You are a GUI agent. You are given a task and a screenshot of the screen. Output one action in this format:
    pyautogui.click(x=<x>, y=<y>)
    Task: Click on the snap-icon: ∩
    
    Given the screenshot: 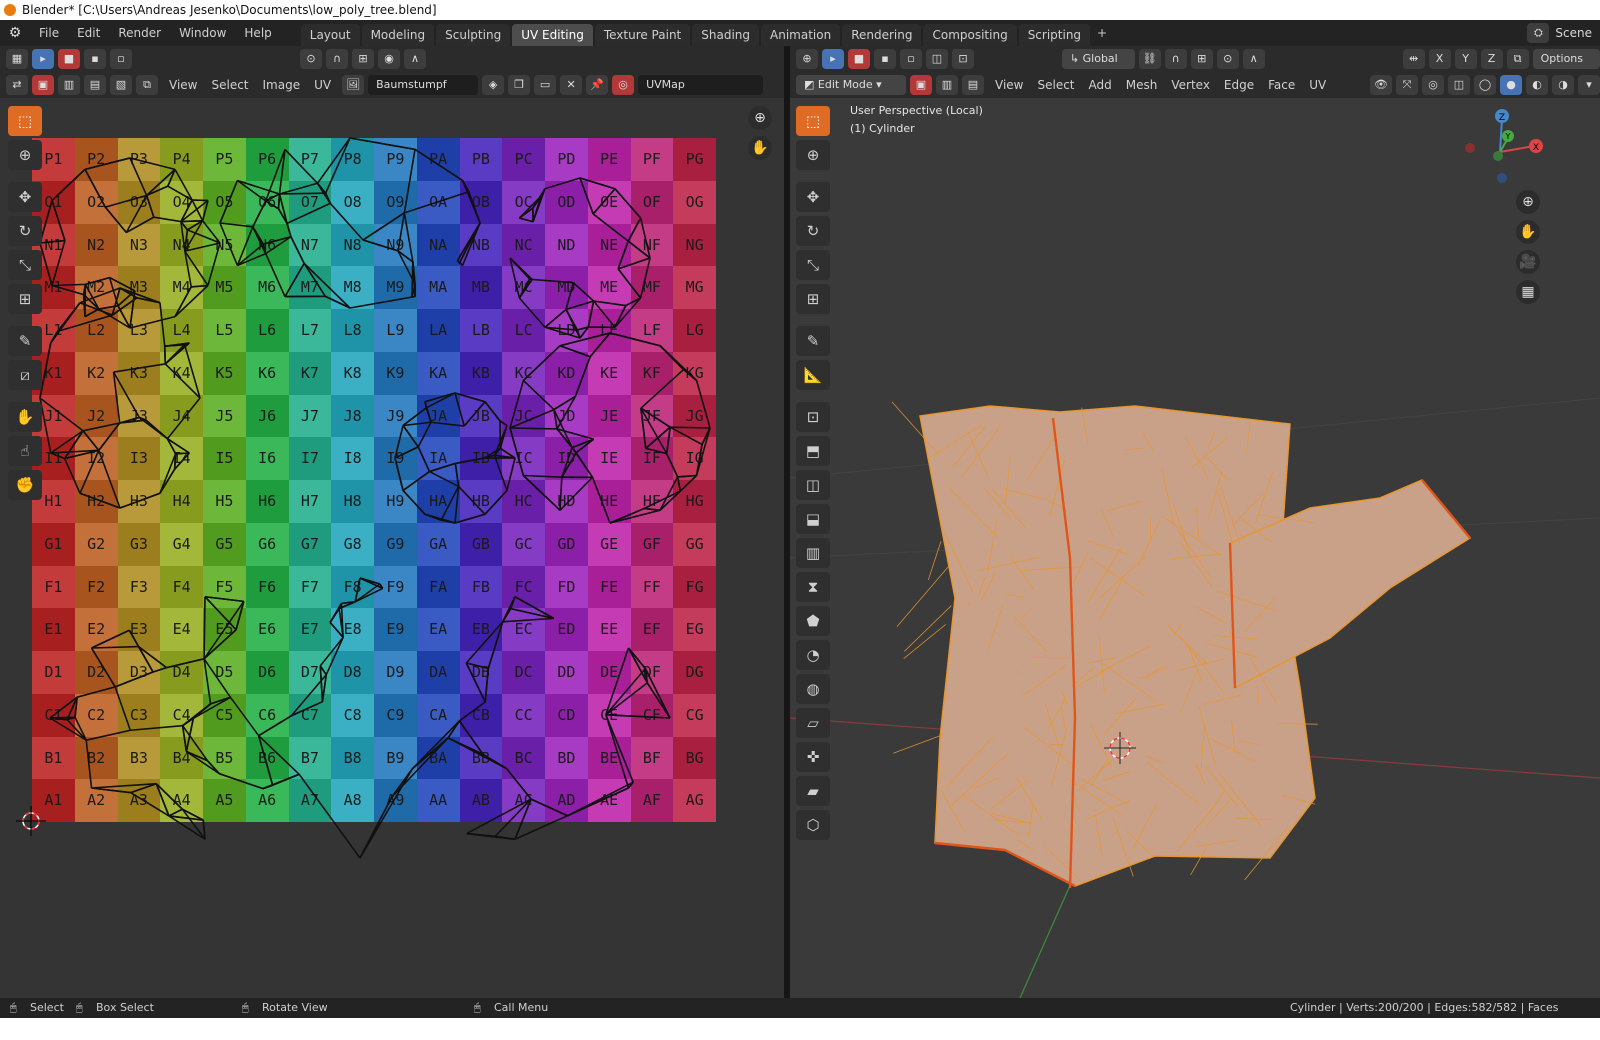 What is the action you would take?
    pyautogui.click(x=337, y=59)
    